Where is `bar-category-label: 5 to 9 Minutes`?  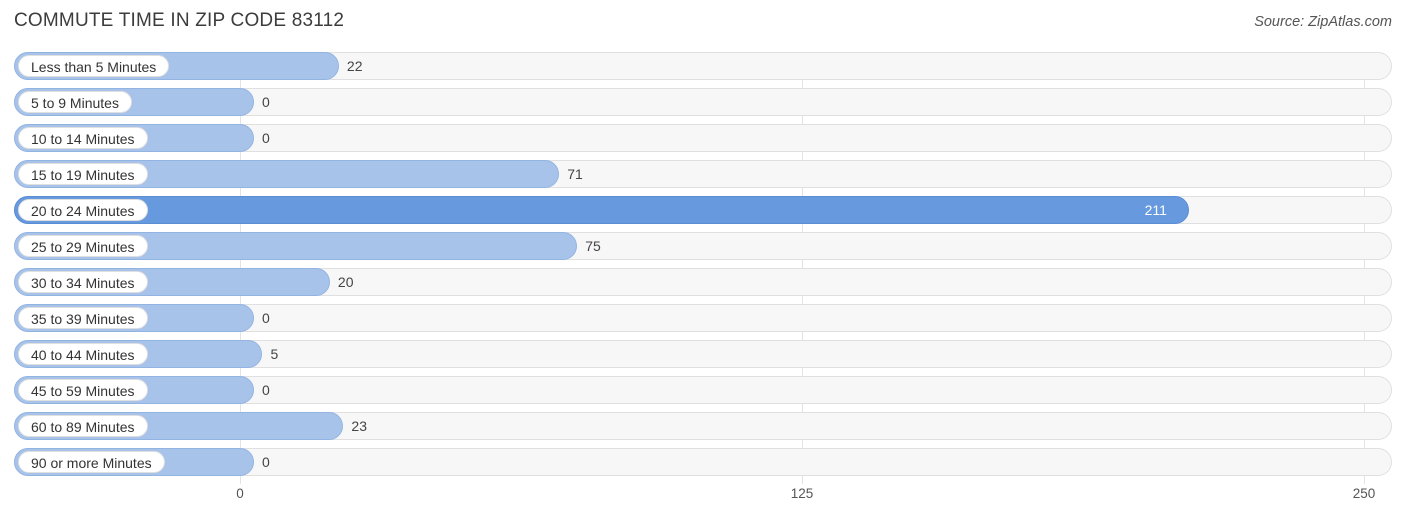 bar-category-label: 5 to 9 Minutes is located at coordinates (75, 102).